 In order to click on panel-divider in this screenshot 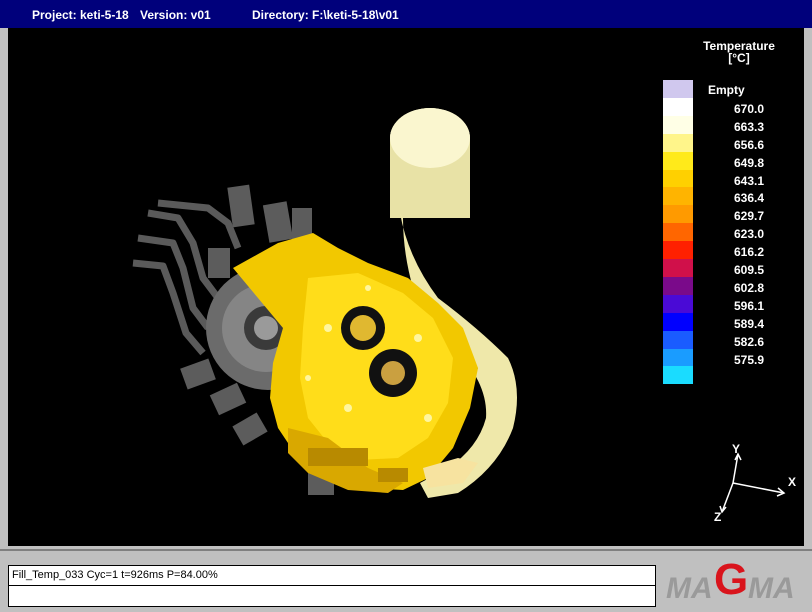, I will do `click(406, 550)`.